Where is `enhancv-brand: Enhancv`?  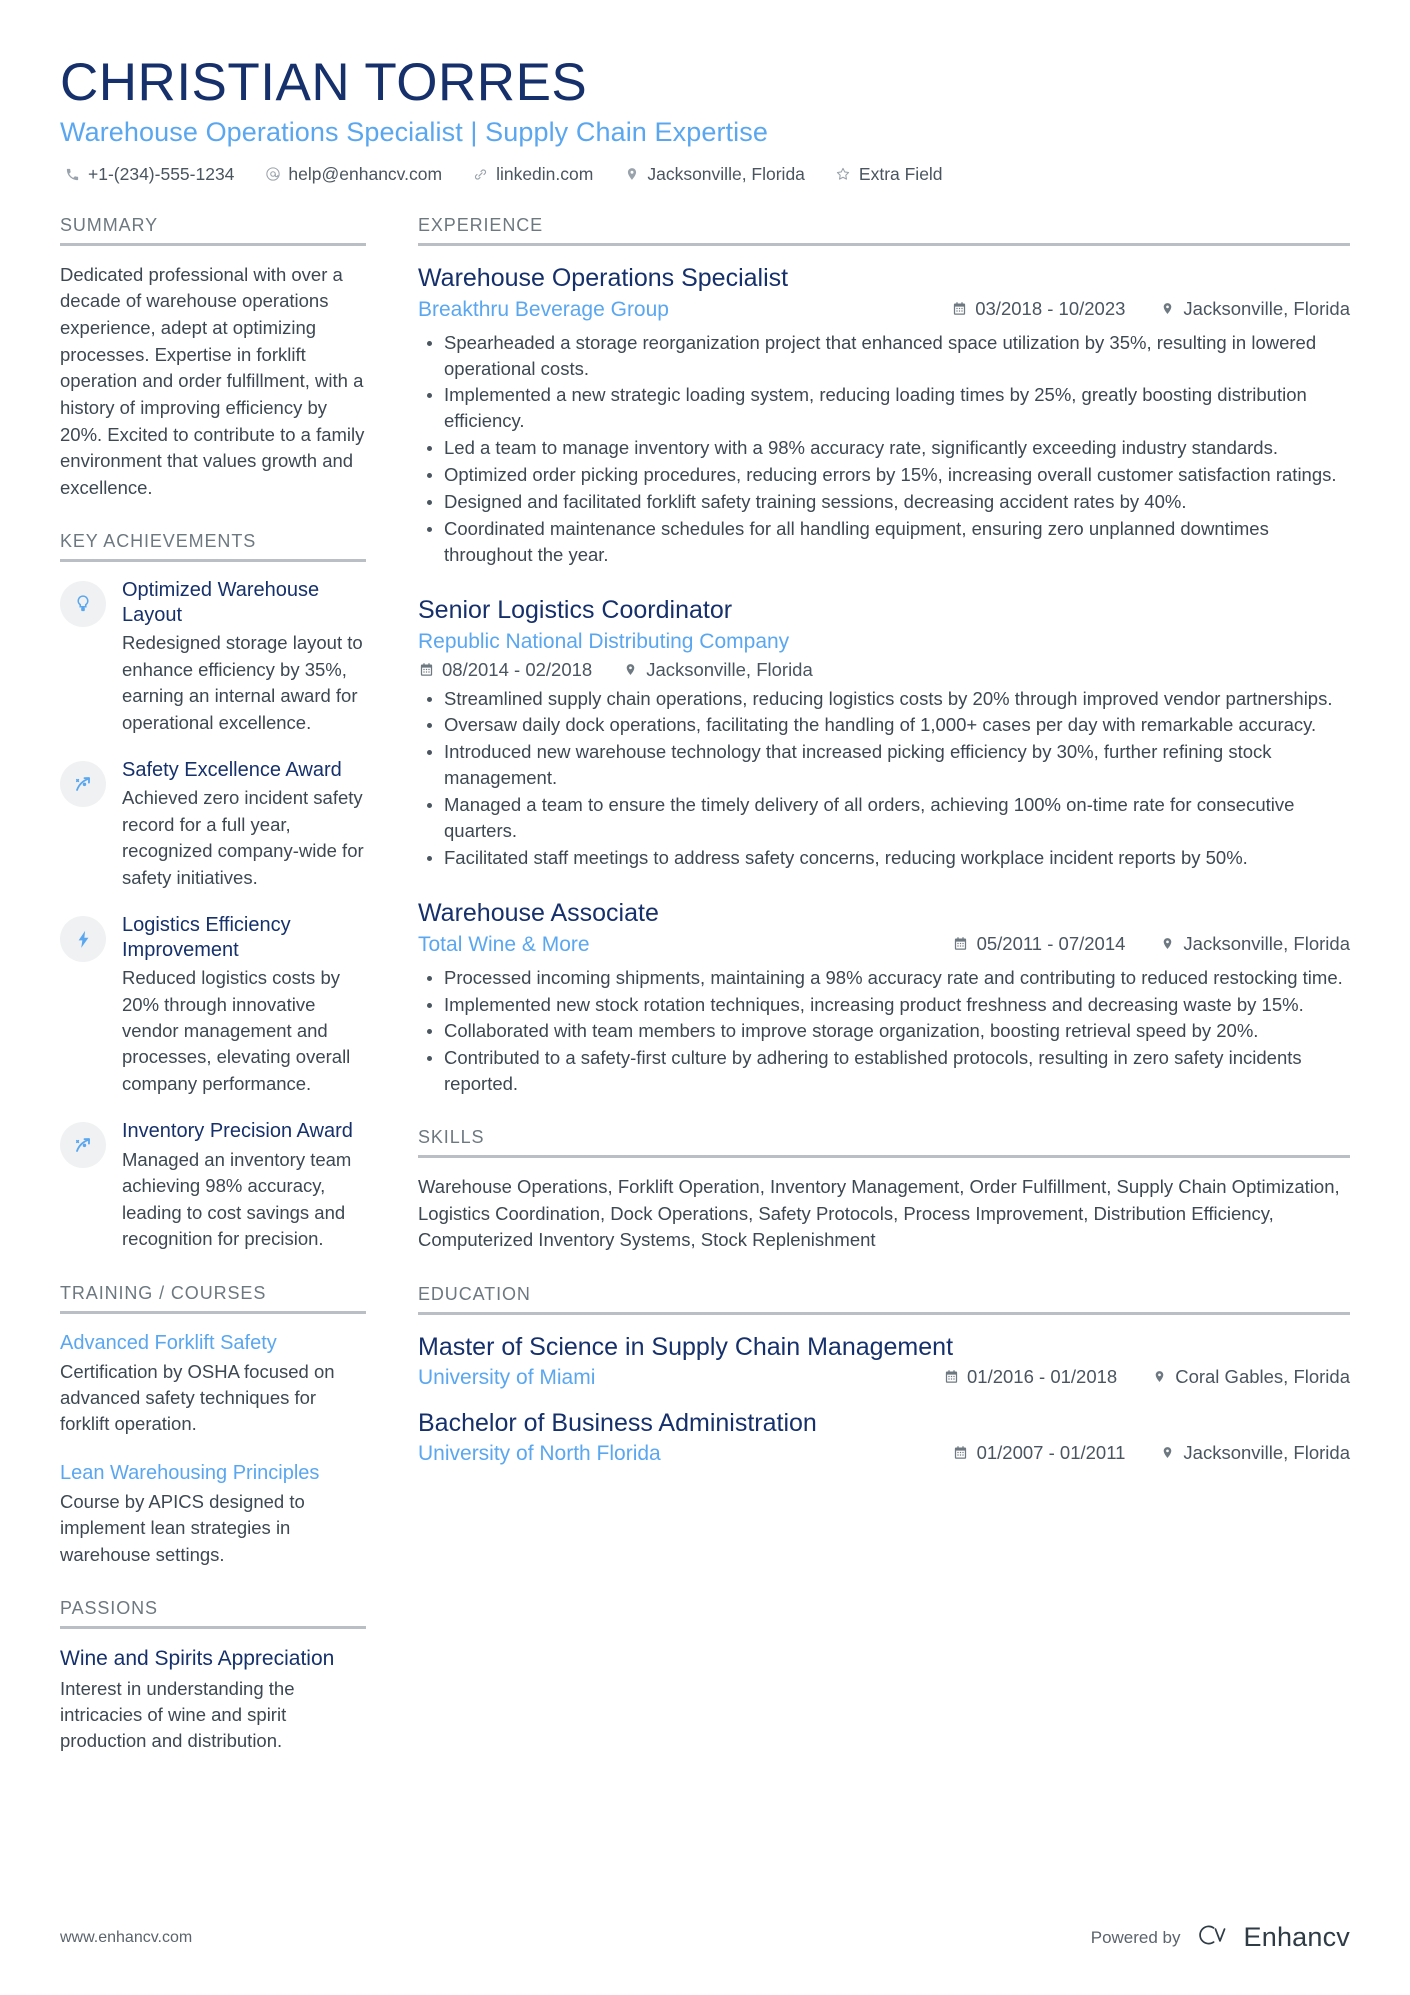 enhancv-brand: Enhancv is located at coordinates (1272, 1937).